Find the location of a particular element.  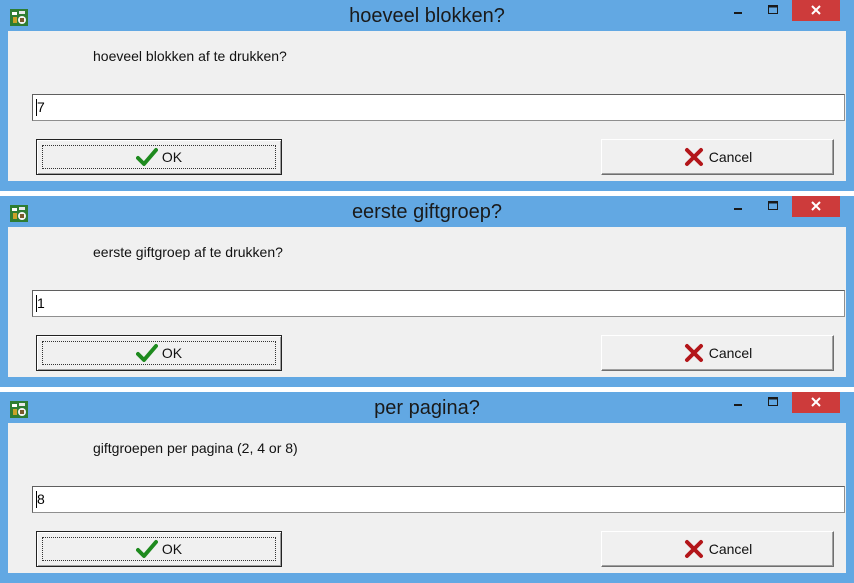

input-value: 7 is located at coordinates (41, 107).